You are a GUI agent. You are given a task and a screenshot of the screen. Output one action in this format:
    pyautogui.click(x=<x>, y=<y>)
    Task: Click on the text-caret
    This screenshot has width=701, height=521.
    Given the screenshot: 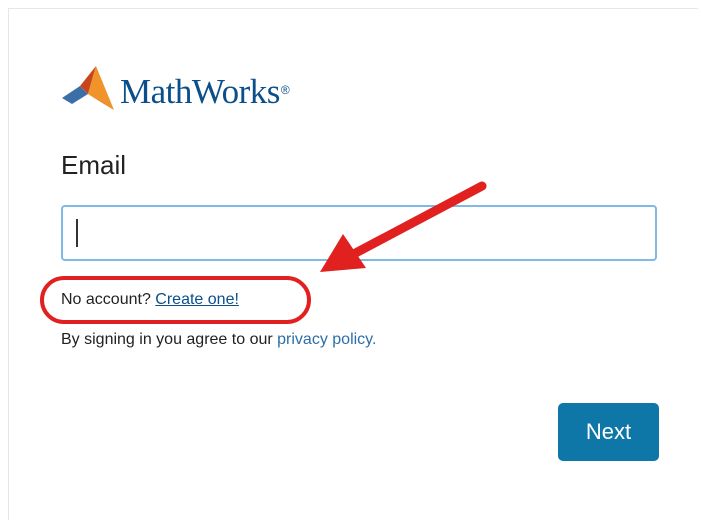 What is the action you would take?
    pyautogui.click(x=77, y=233)
    